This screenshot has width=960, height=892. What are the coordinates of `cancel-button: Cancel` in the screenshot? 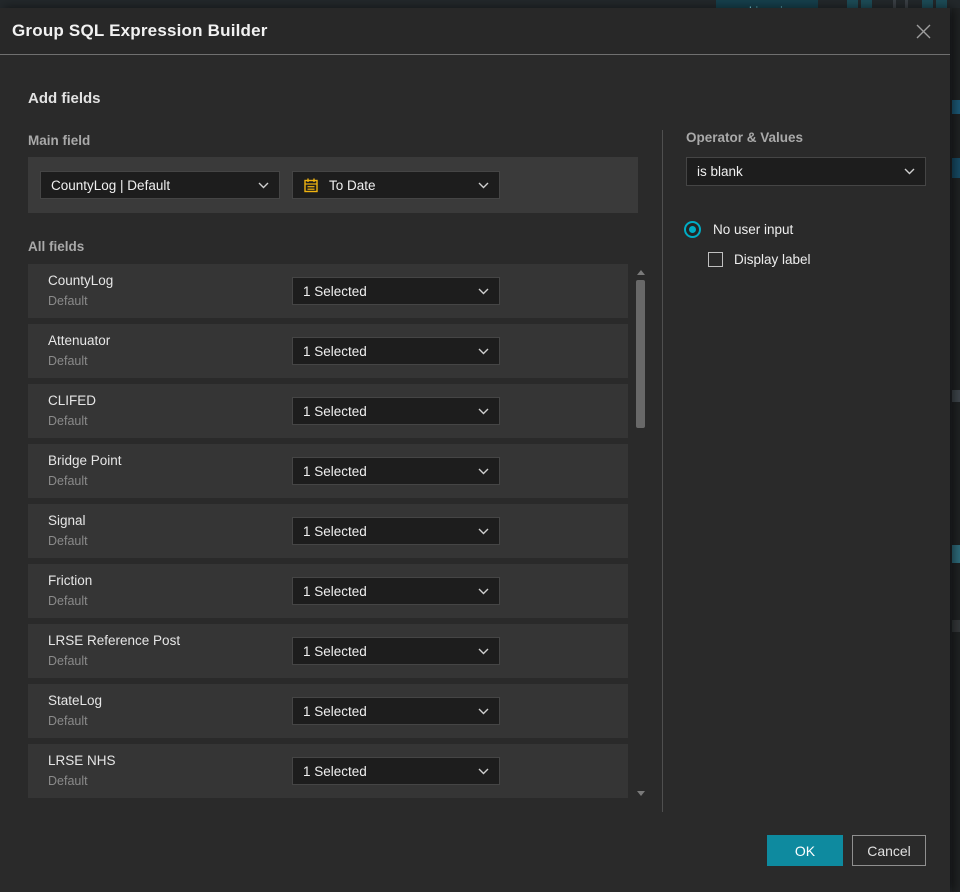 It's located at (889, 850).